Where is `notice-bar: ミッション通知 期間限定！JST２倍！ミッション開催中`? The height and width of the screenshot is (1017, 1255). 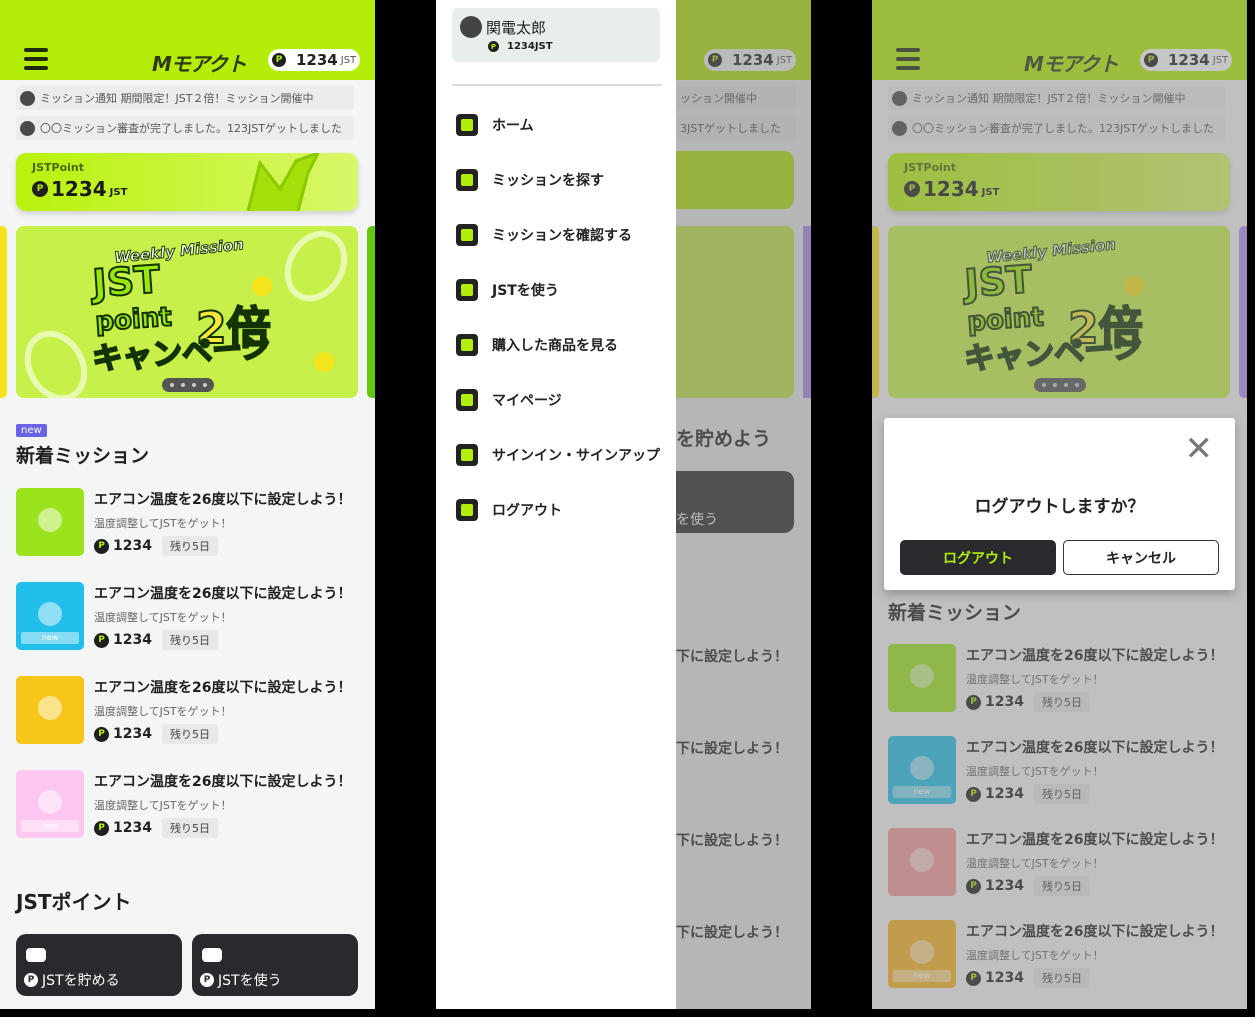
notice-bar: ミッション通知 期間限定！JST２倍！ミッション開催中 is located at coordinates (185, 98).